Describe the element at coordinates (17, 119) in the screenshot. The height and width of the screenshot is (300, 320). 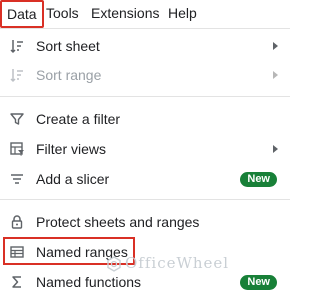
I see `filter-icon` at that location.